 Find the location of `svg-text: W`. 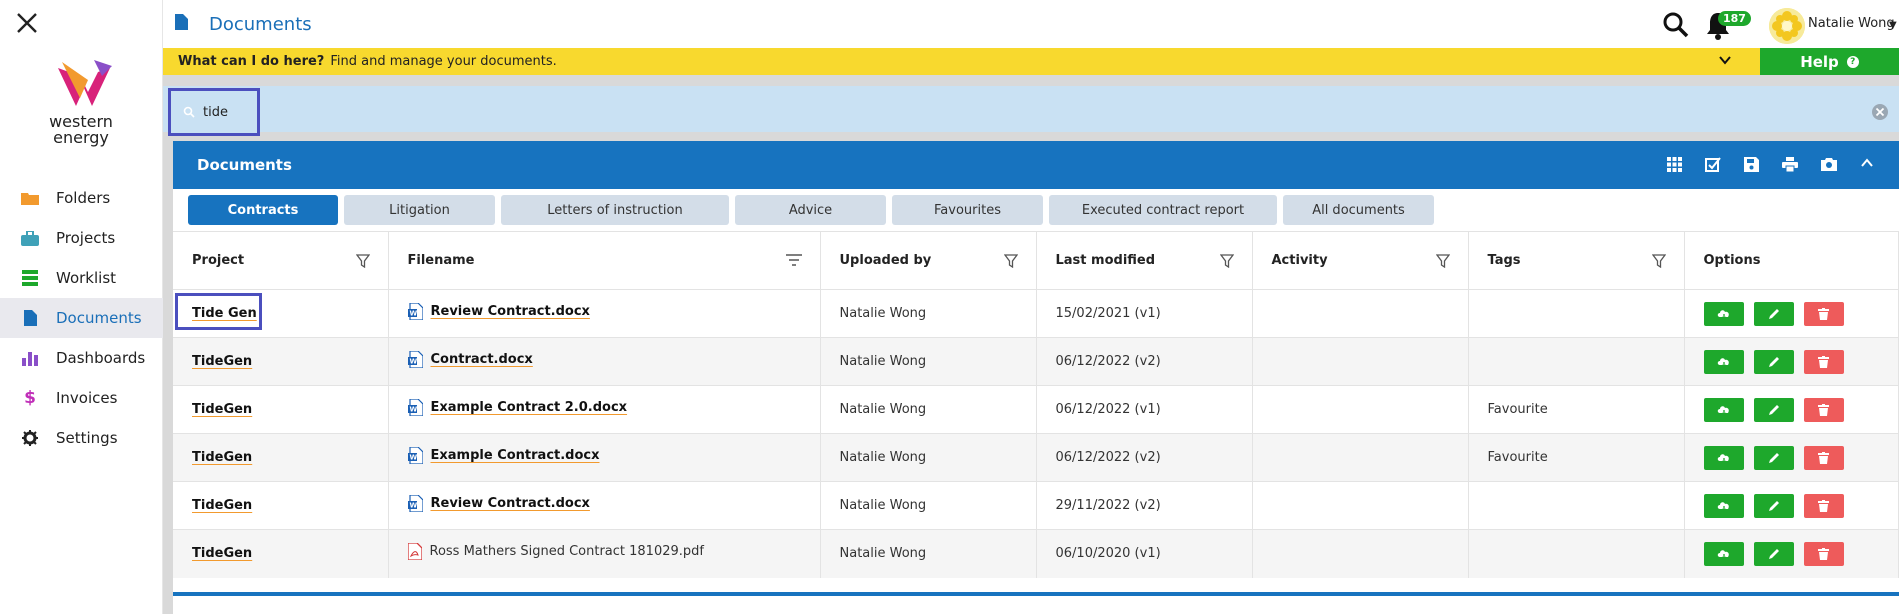

svg-text: W is located at coordinates (413, 362).